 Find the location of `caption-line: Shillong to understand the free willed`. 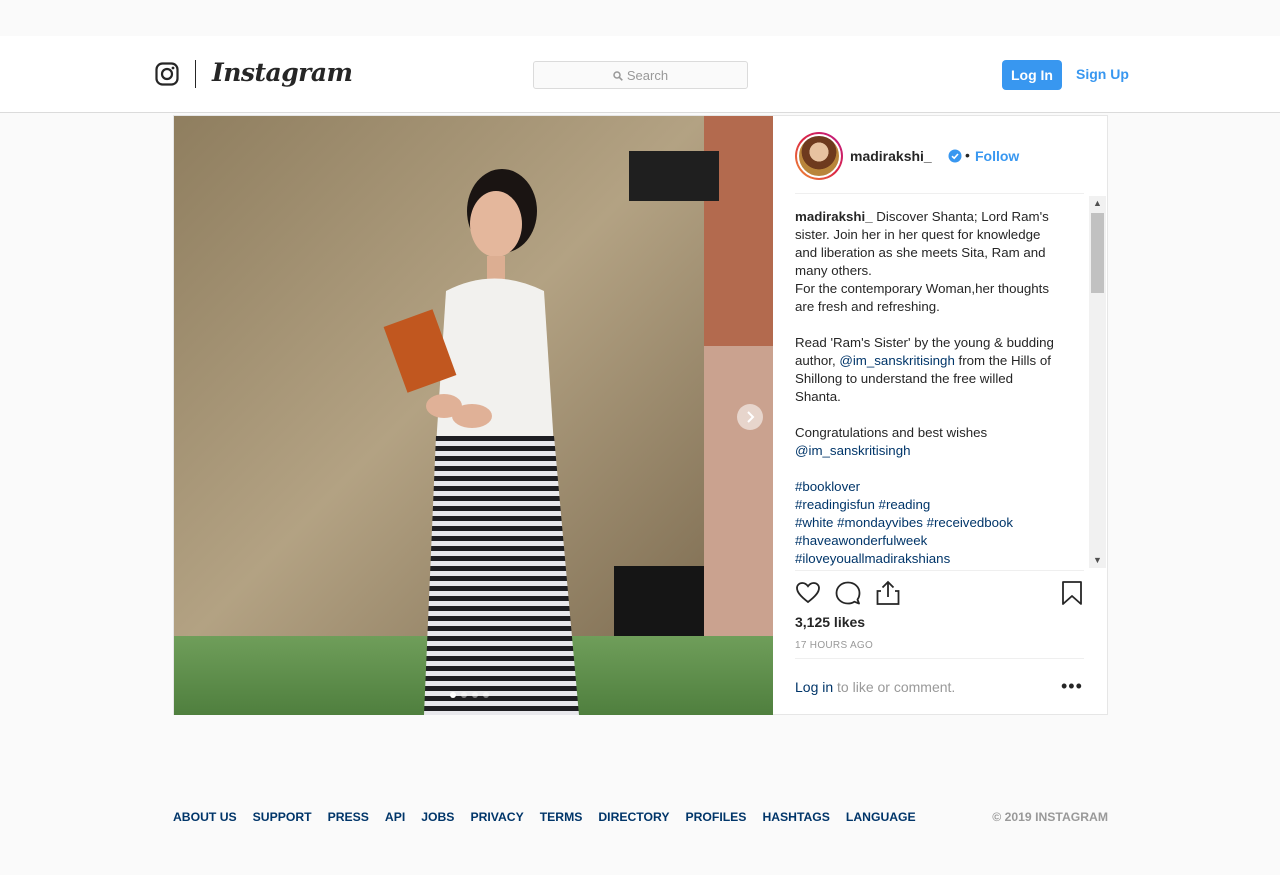

caption-line: Shillong to understand the free willed is located at coordinates (931, 379).